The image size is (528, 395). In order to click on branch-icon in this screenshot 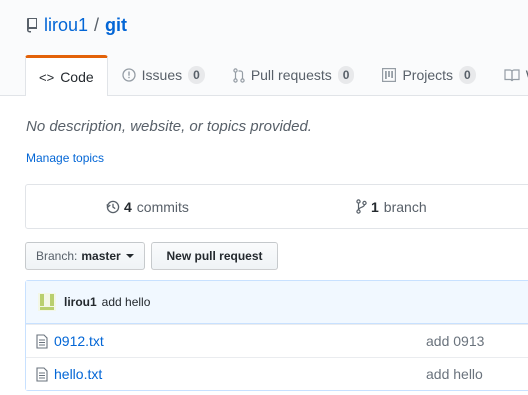, I will do `click(361, 206)`.